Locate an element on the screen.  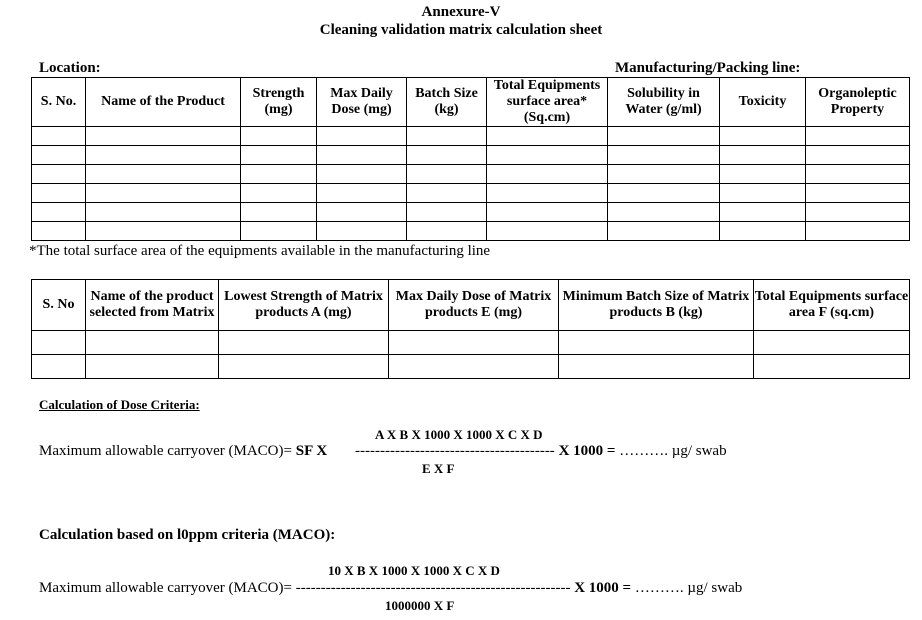
annexure-label: Annexure-V is located at coordinates (461, 12).